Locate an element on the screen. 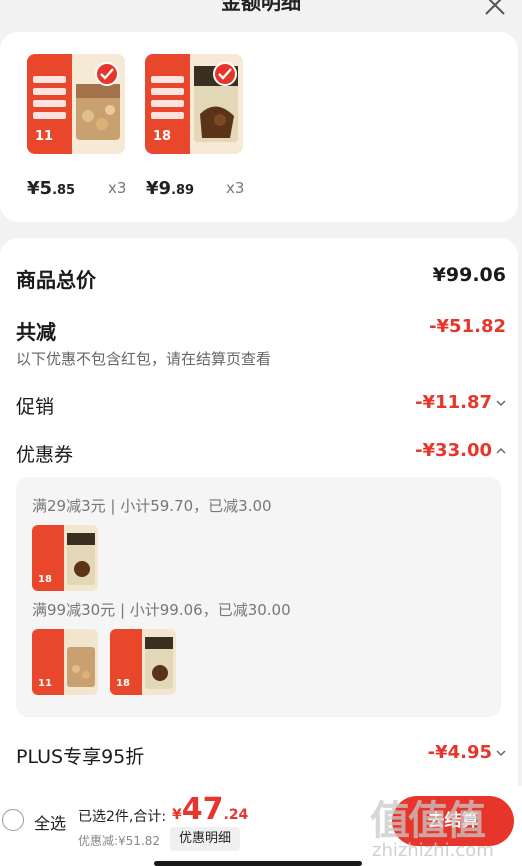 The width and height of the screenshot is (522, 866). home-indicator is located at coordinates (258, 863).